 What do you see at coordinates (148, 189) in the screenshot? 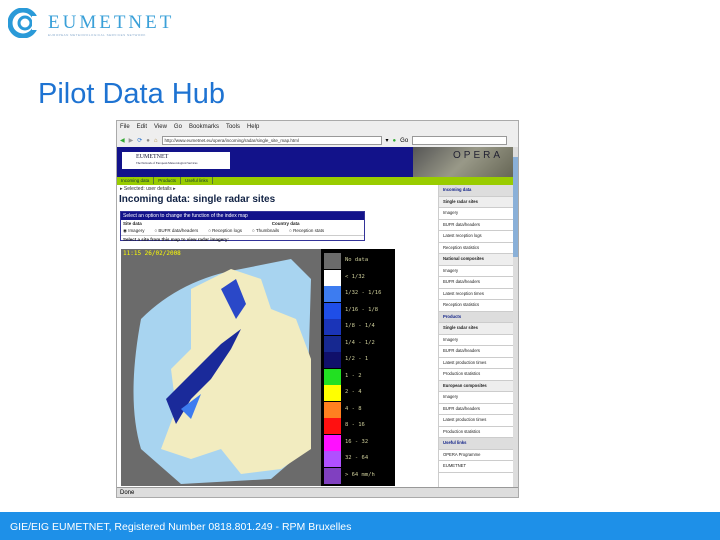
I see `breadcrumb: ▸ Selected: user details ▸` at bounding box center [148, 189].